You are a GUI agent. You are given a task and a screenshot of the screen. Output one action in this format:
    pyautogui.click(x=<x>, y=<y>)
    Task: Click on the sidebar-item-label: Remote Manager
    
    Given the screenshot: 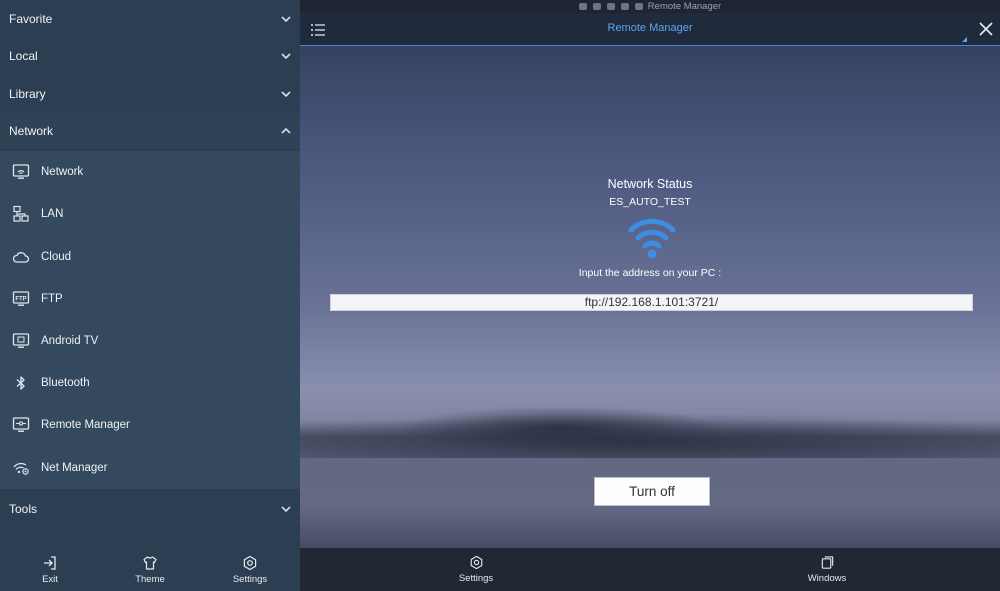 What is the action you would take?
    pyautogui.click(x=85, y=425)
    